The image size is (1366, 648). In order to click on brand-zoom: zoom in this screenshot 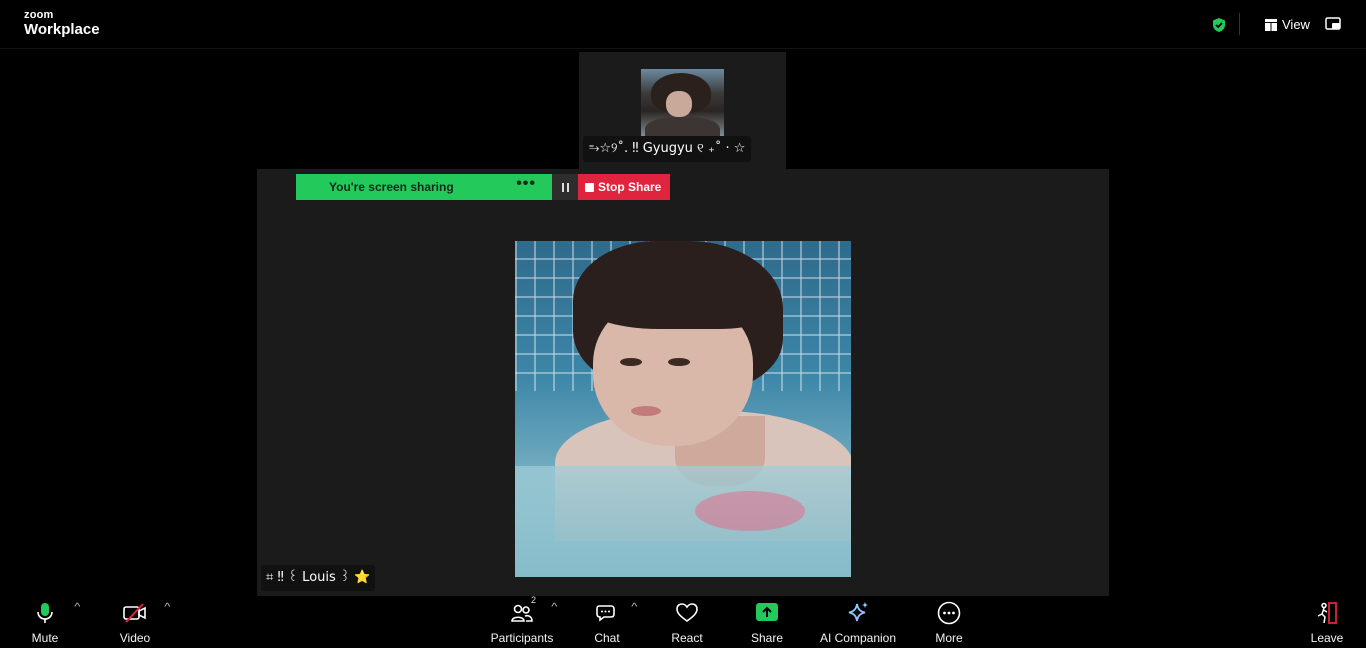, I will do `click(39, 15)`.